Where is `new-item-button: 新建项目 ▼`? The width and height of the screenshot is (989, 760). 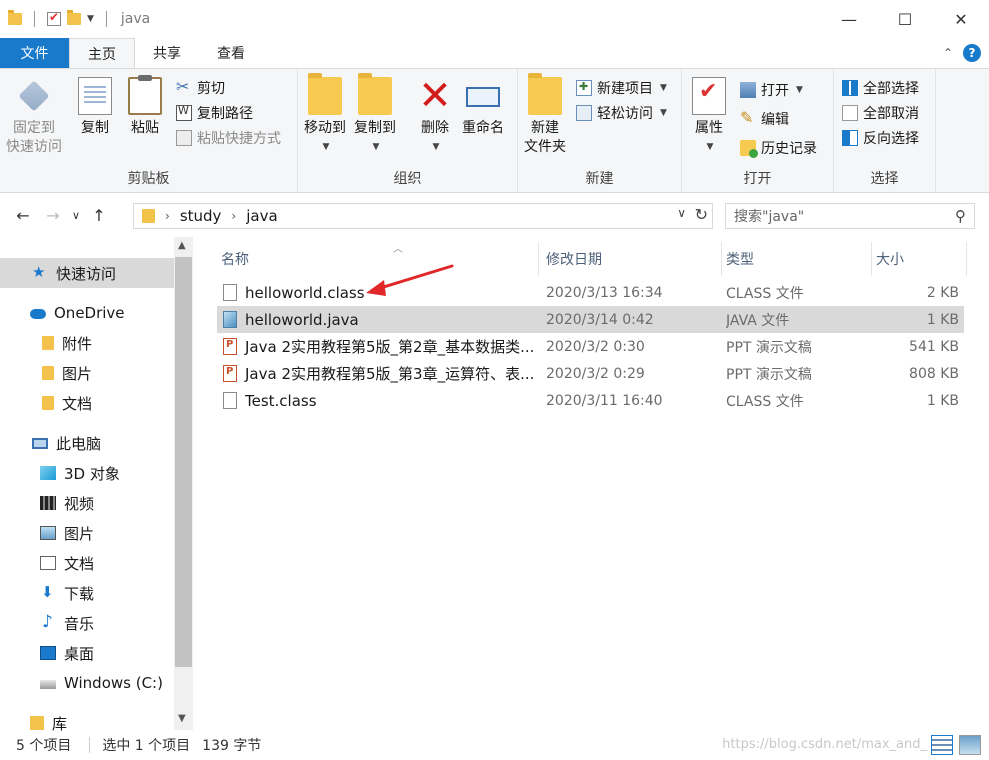
new-item-button: 新建项目 ▼ is located at coordinates (621, 88).